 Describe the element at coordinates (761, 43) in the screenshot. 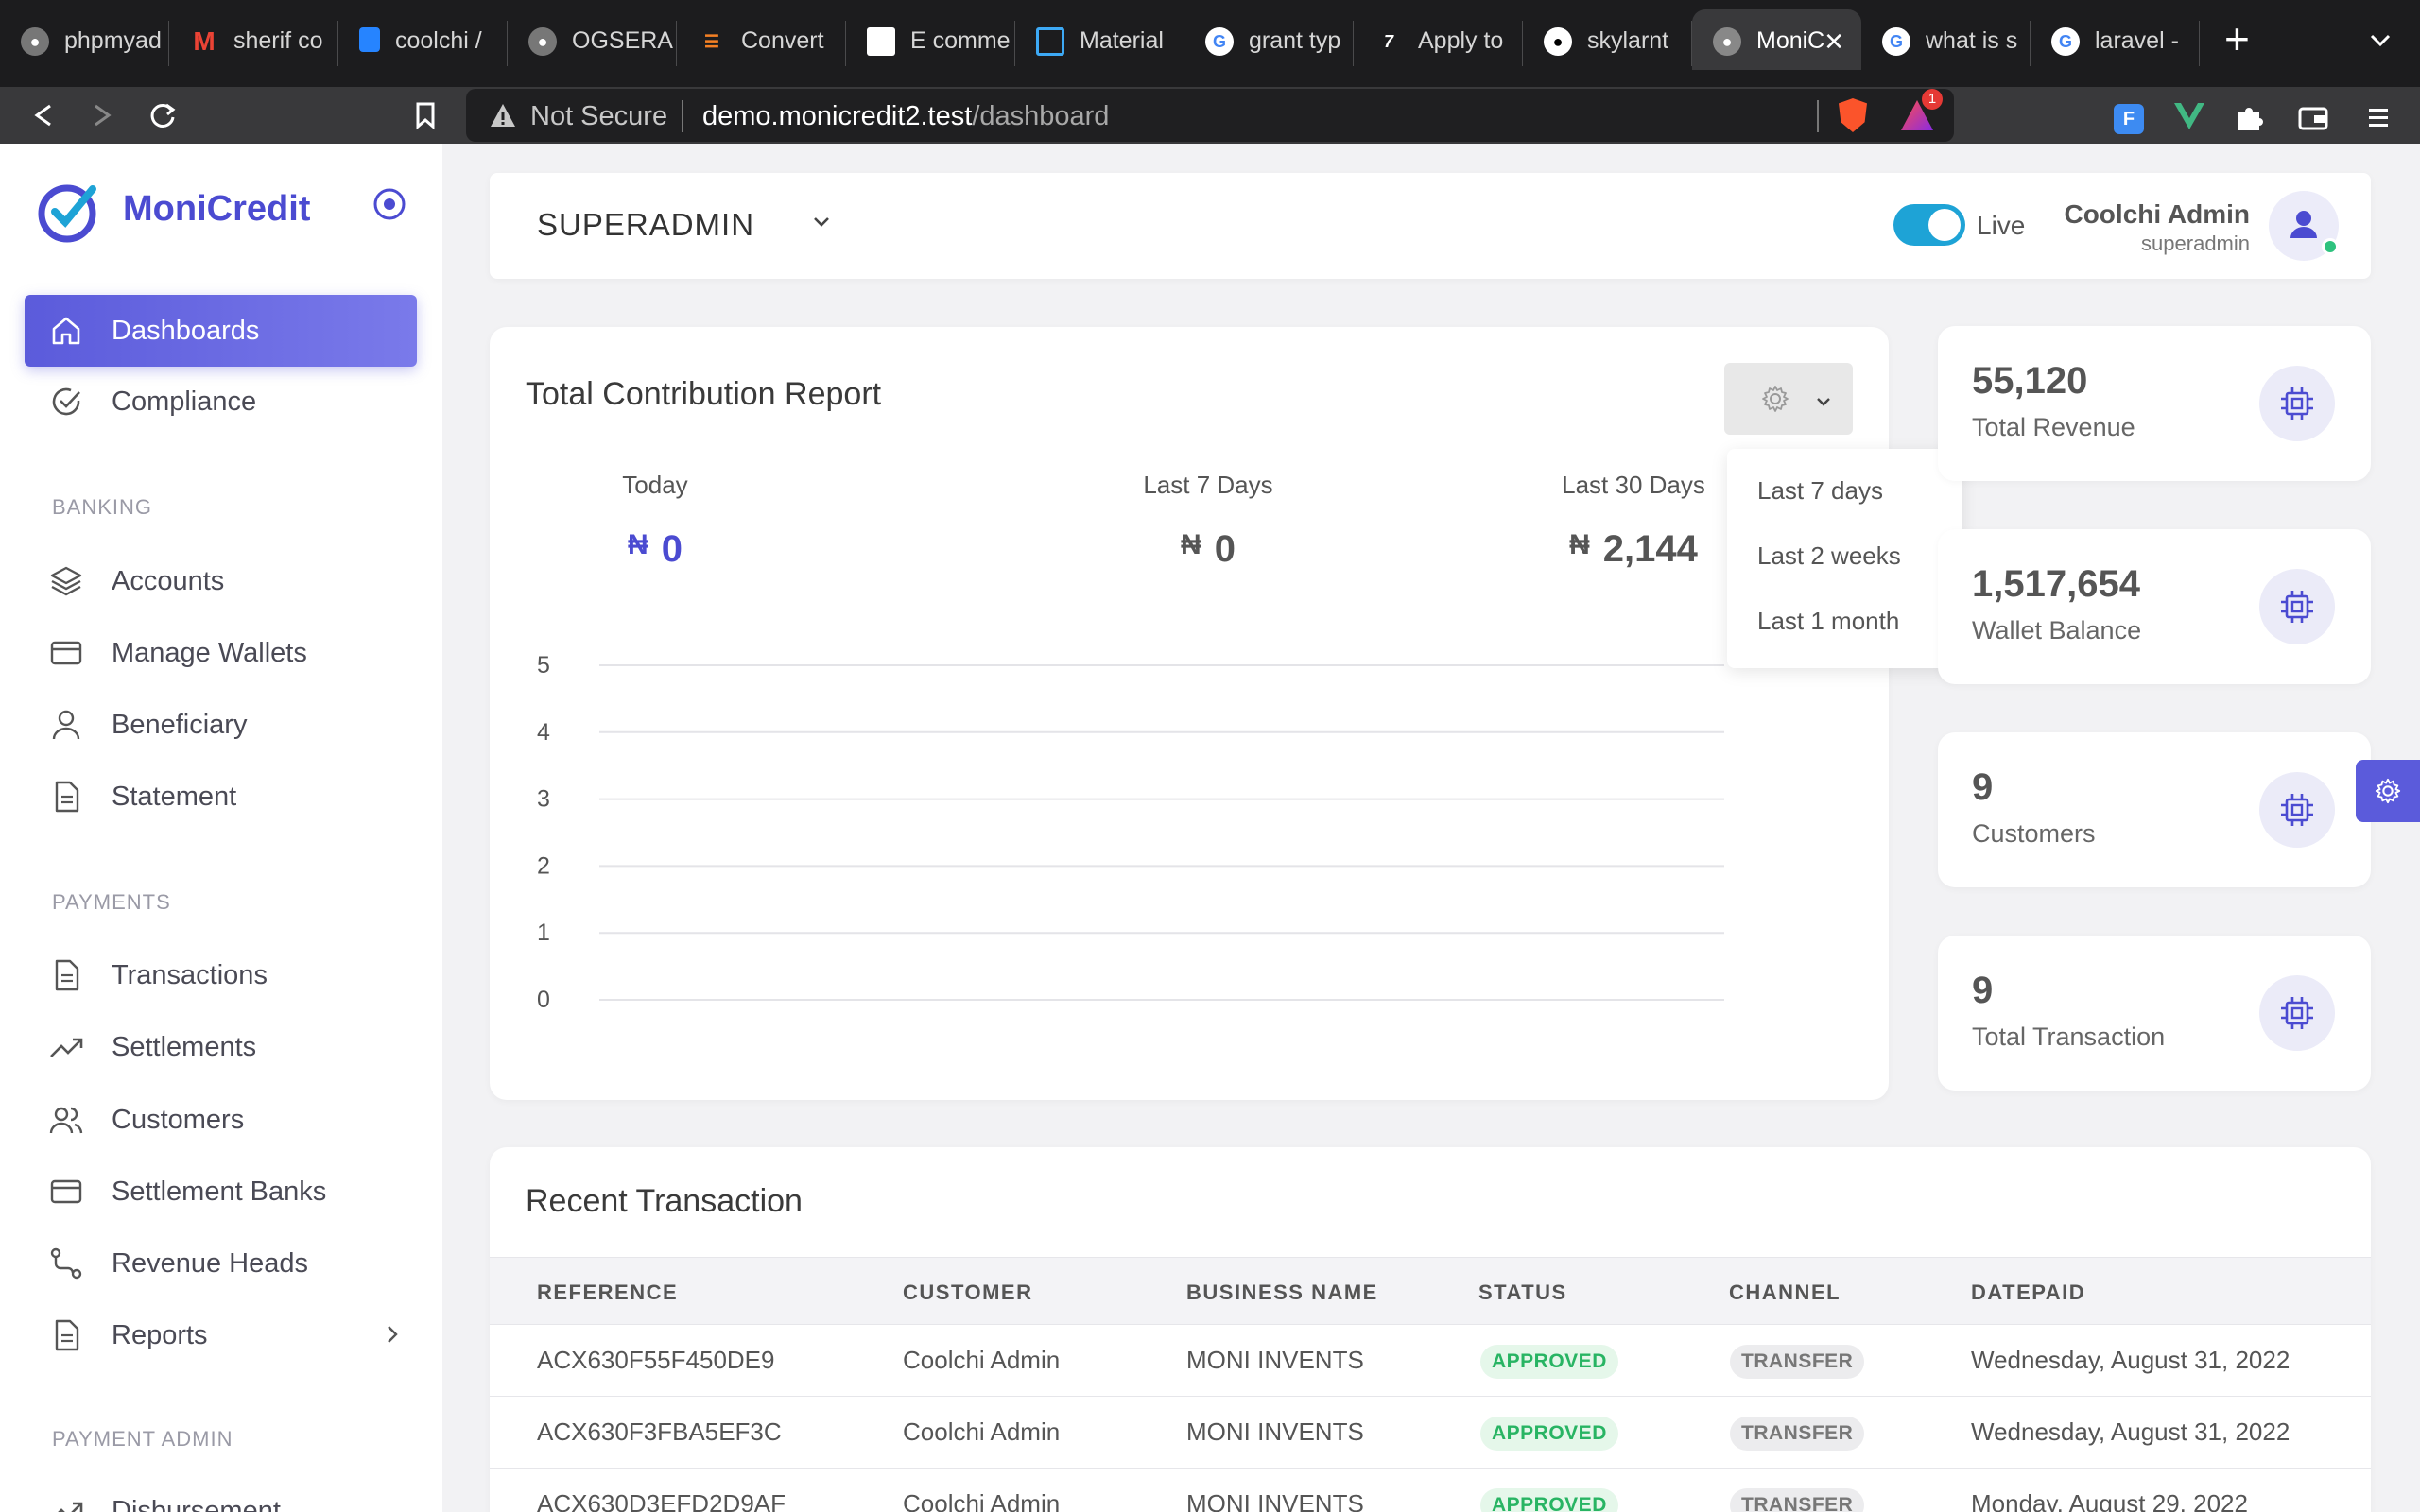

I see `browser-tab: ☰ Convert` at that location.